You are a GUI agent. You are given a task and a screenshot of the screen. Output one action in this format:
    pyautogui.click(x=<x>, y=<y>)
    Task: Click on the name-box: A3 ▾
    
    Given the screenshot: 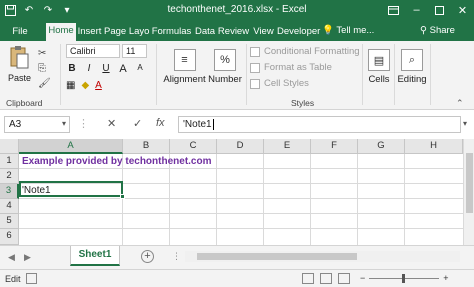 What is the action you would take?
    pyautogui.click(x=37, y=124)
    